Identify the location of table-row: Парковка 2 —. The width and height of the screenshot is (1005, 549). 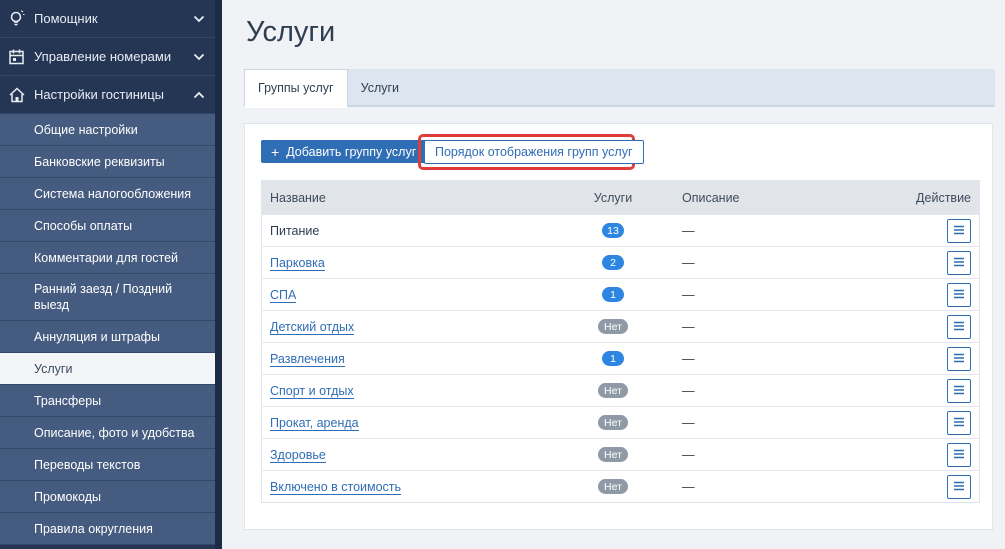
(620, 262).